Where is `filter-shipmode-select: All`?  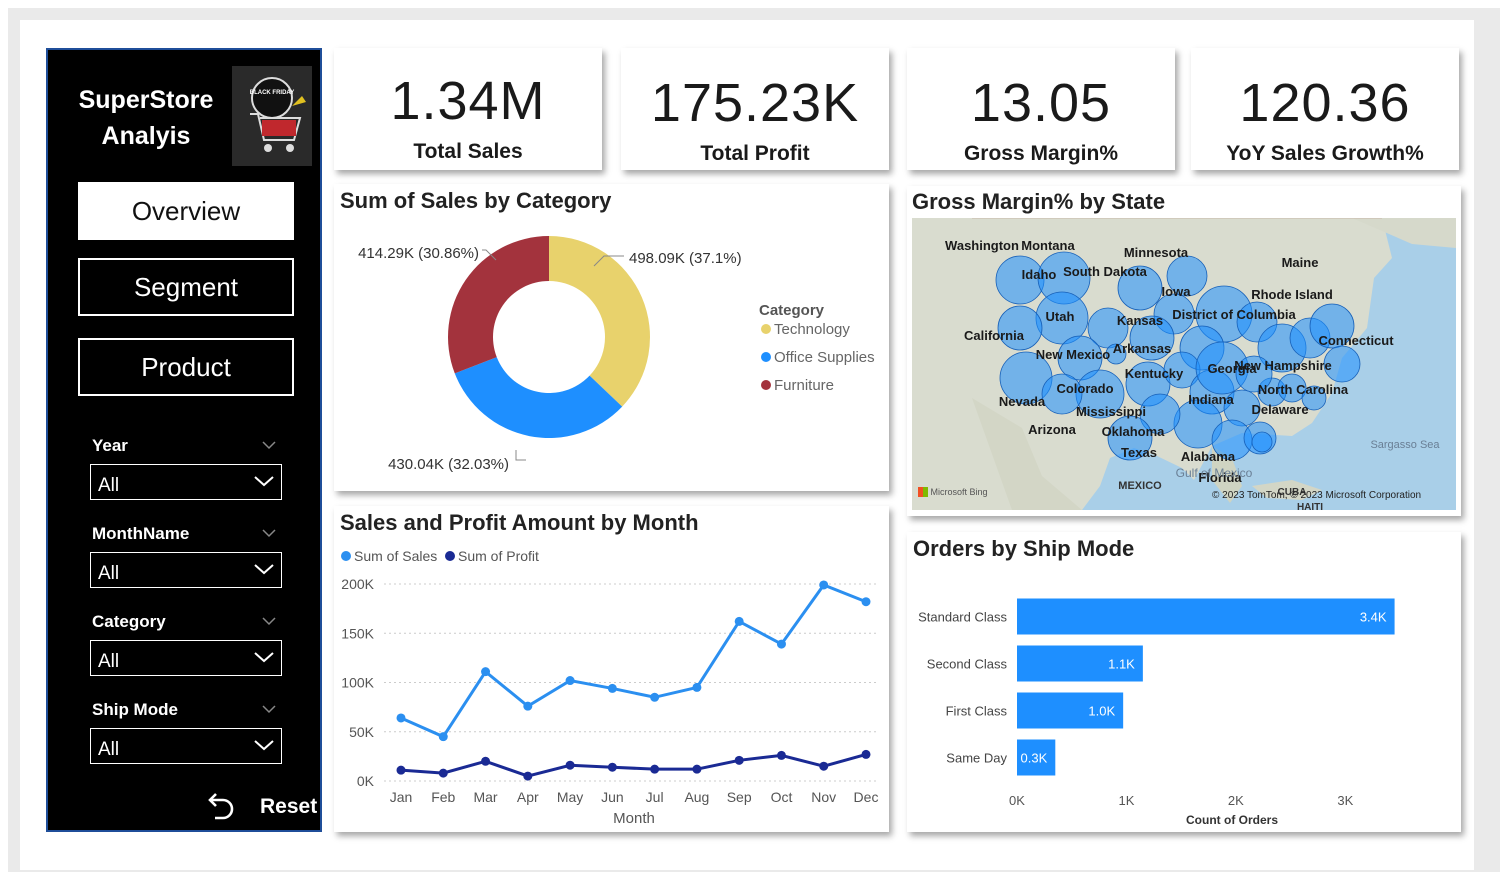 filter-shipmode-select: All is located at coordinates (186, 746).